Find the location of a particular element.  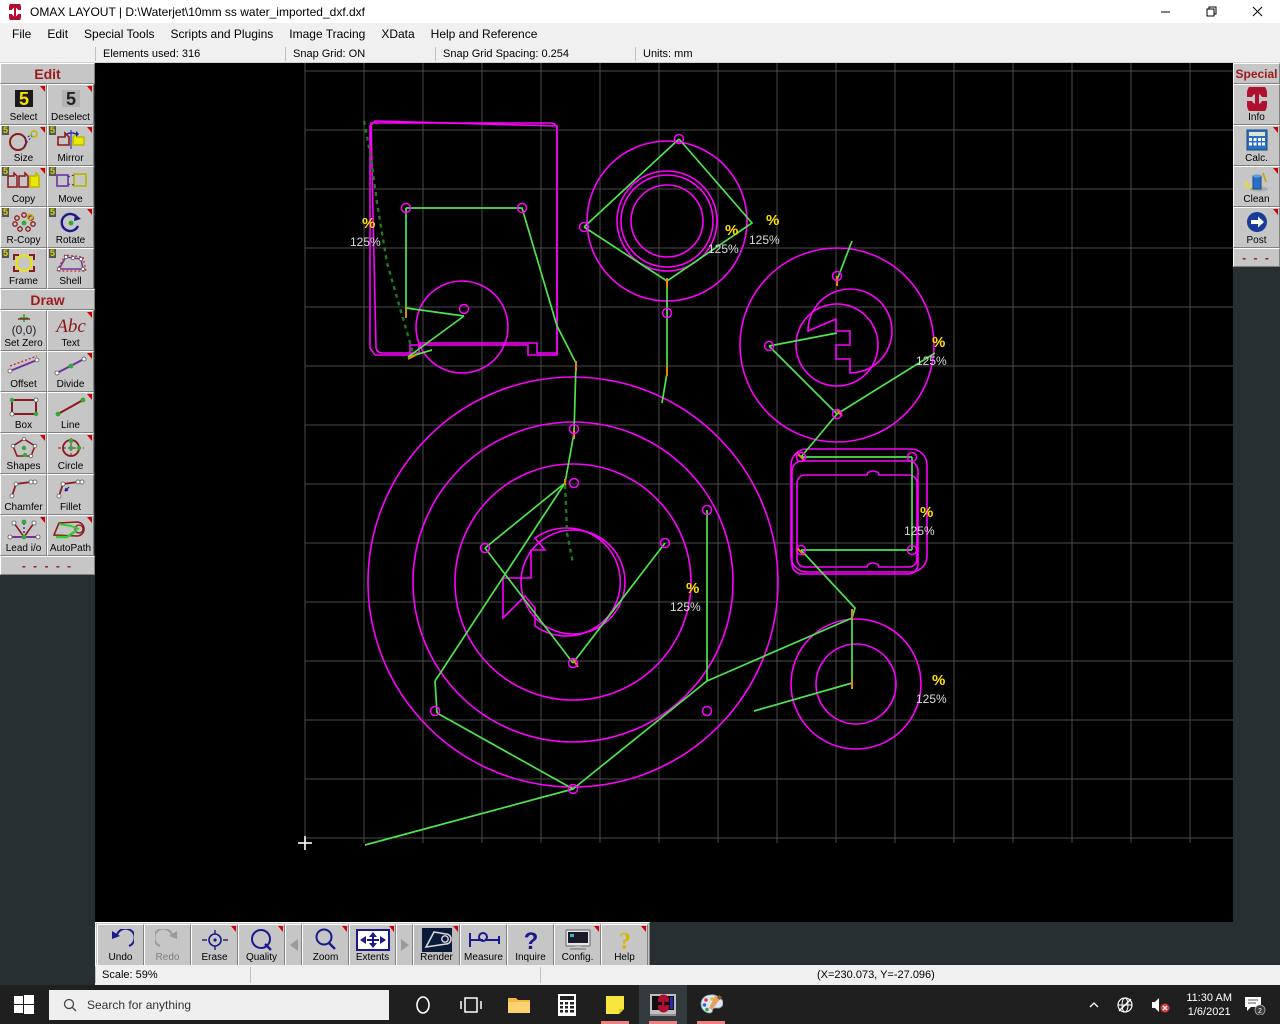

menu-item-help-and-reference: Help and Reference is located at coordinates (484, 34).